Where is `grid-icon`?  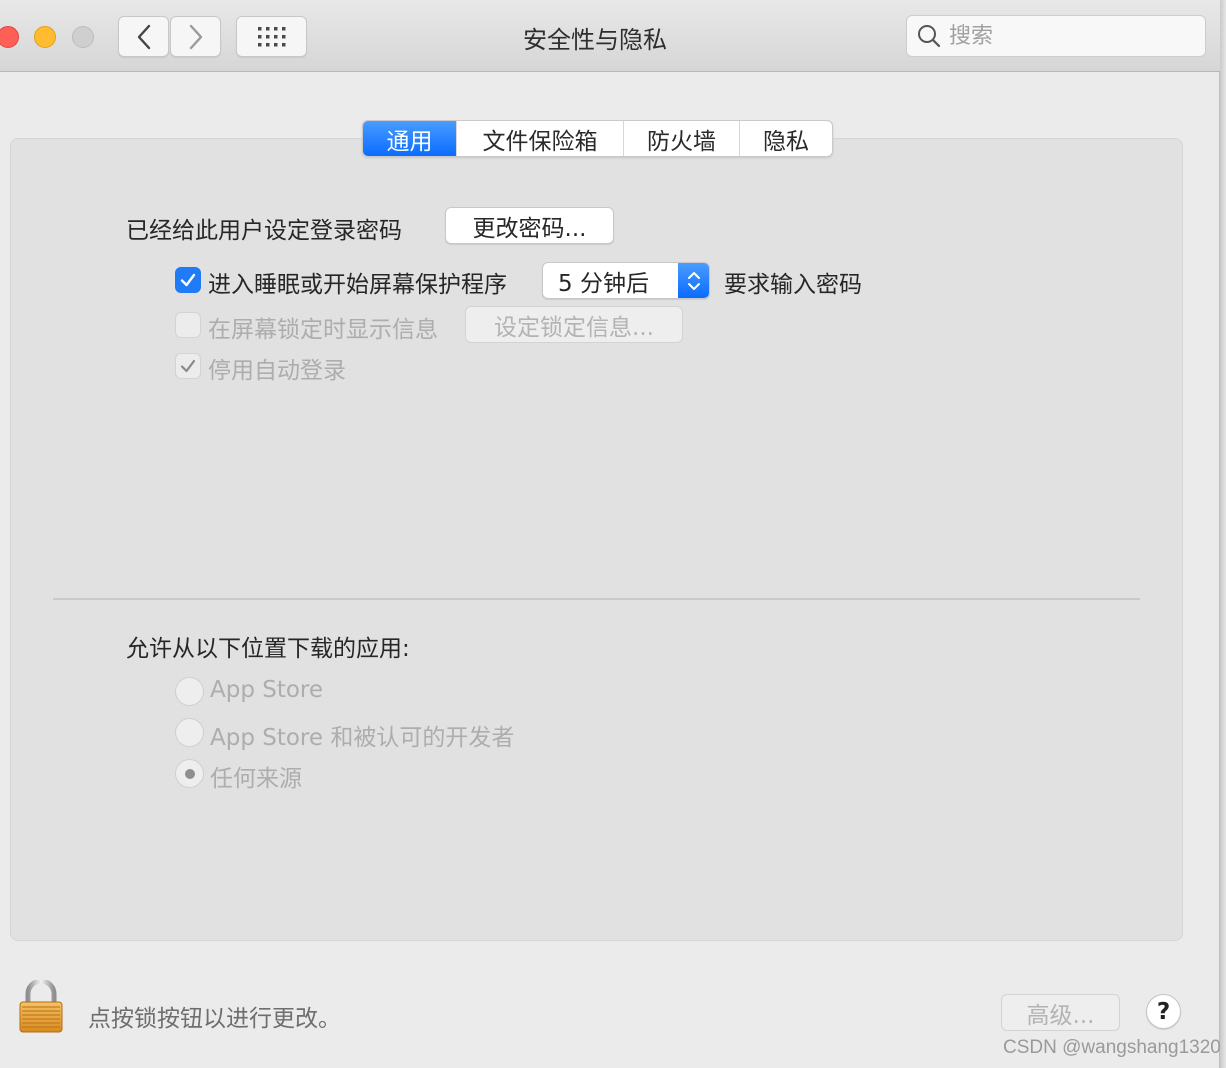 grid-icon is located at coordinates (271, 36).